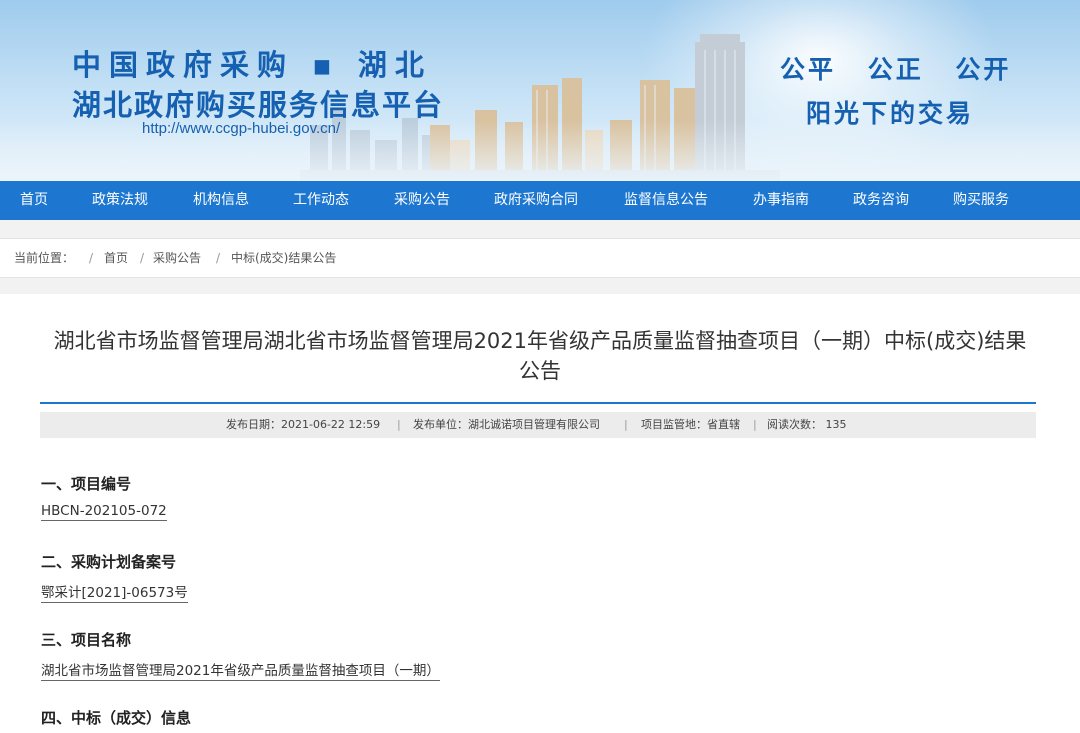 The height and width of the screenshot is (733, 1080). What do you see at coordinates (540, 371) in the screenshot?
I see `article-title-line-2: 公告` at bounding box center [540, 371].